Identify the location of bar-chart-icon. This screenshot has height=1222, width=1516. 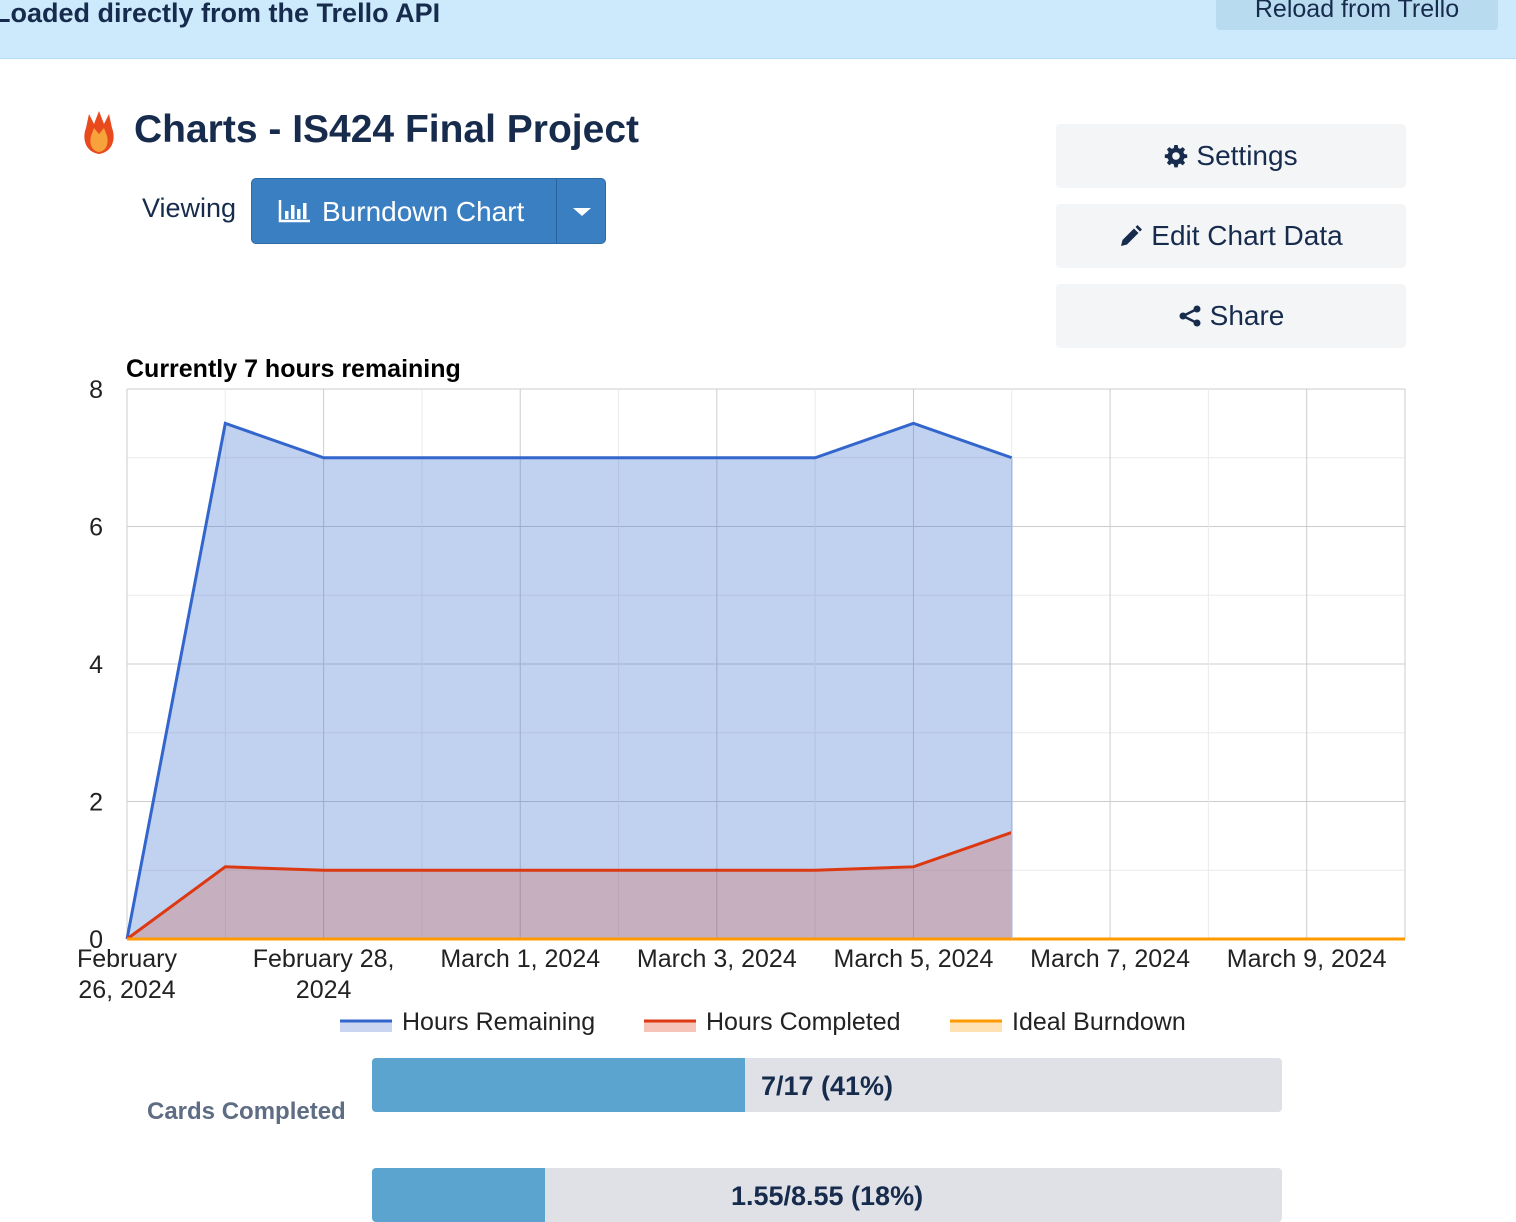
(294, 211).